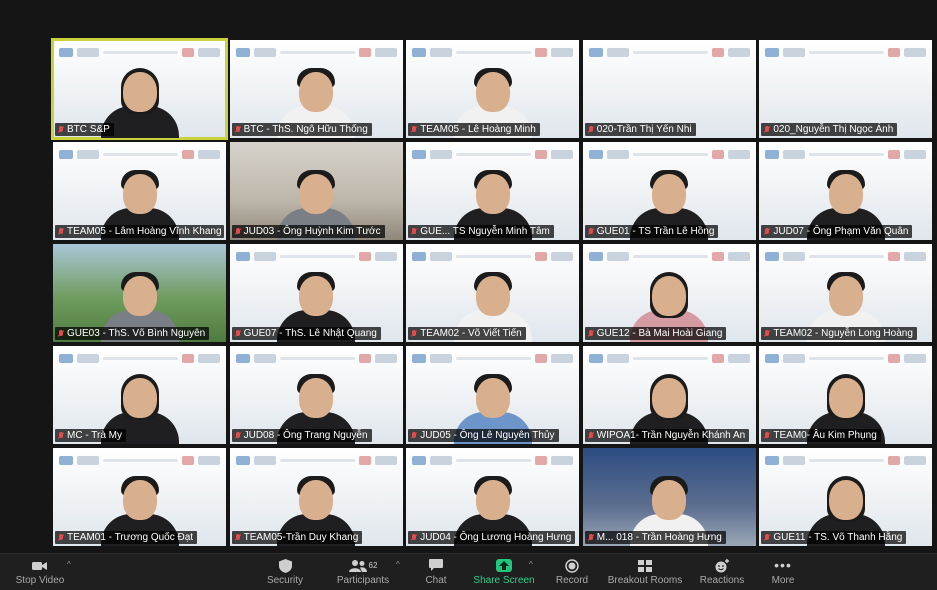 This screenshot has height=590, width=937. Describe the element at coordinates (316, 89) in the screenshot. I see `participant-tile: BTC - ThS. Ngô Hữu Thống` at that location.